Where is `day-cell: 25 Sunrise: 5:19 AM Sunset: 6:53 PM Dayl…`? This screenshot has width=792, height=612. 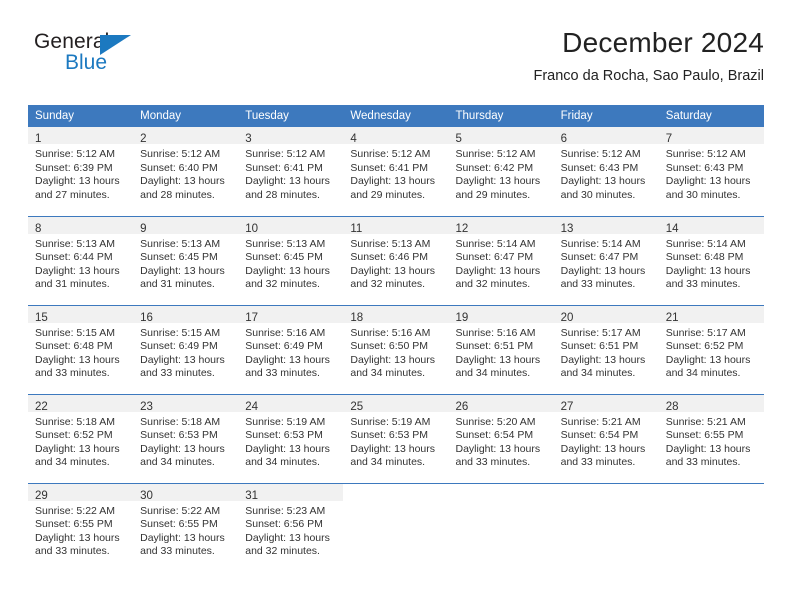
day-cell: 25 Sunrise: 5:19 AM Sunset: 6:53 PM Dayl… is located at coordinates (396, 438).